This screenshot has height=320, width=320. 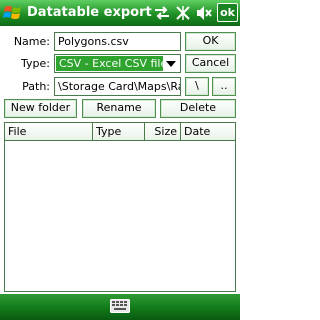 What do you see at coordinates (117, 86) in the screenshot?
I see `path-input: \Storage Card\Maps\Ras` at bounding box center [117, 86].